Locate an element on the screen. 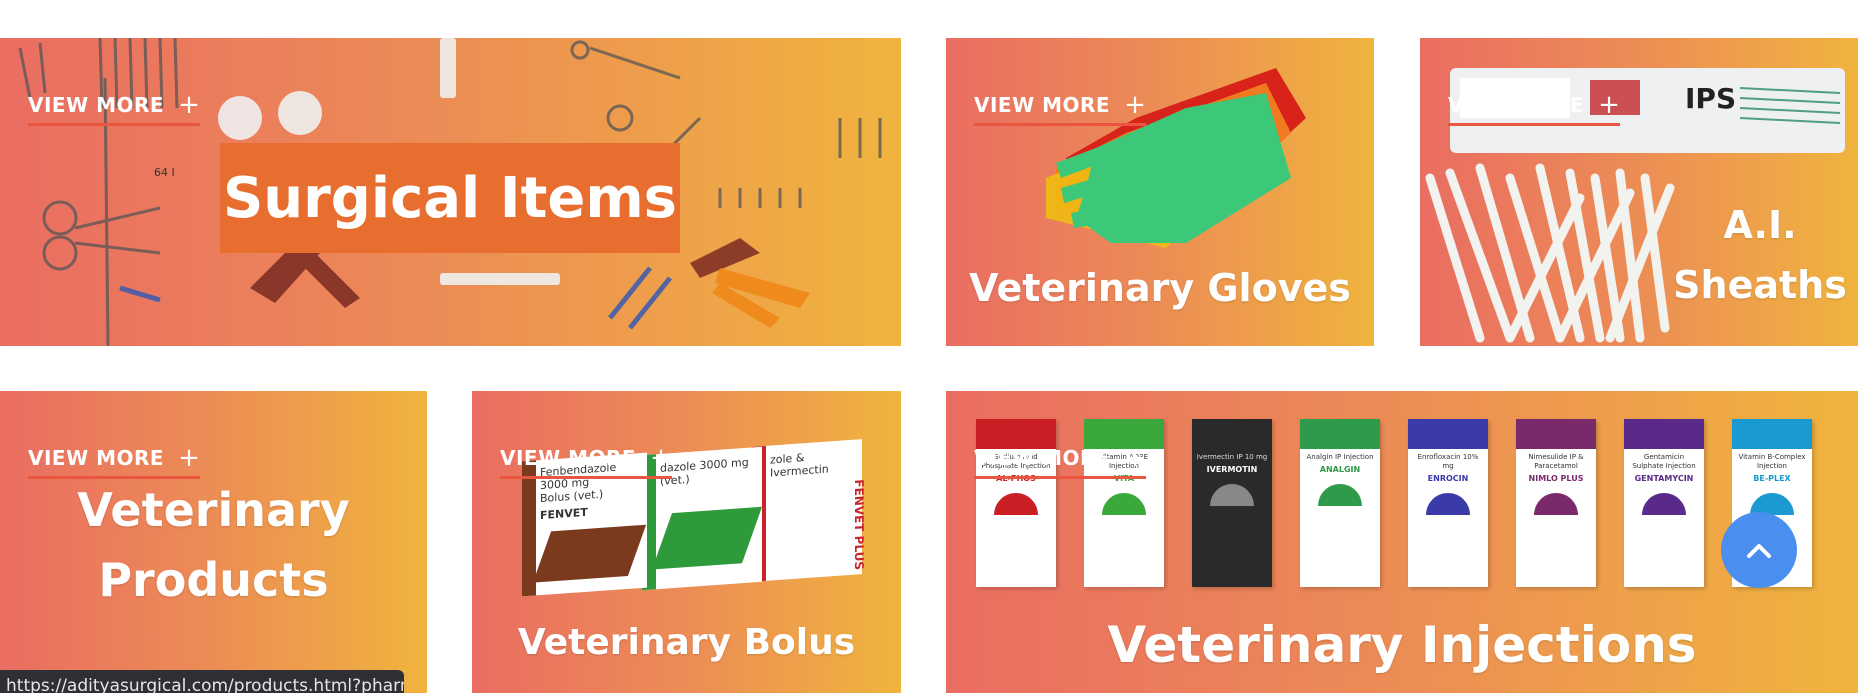 This screenshot has height=693, width=1858. pack-label: IPS is located at coordinates (1711, 98).